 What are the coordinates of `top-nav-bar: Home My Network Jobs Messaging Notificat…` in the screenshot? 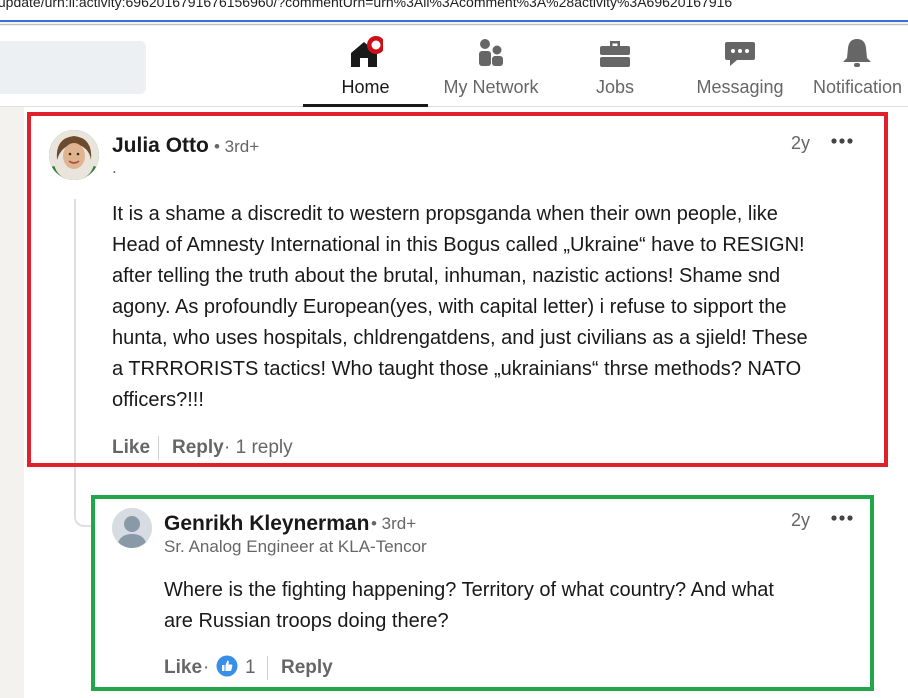 It's located at (454, 66).